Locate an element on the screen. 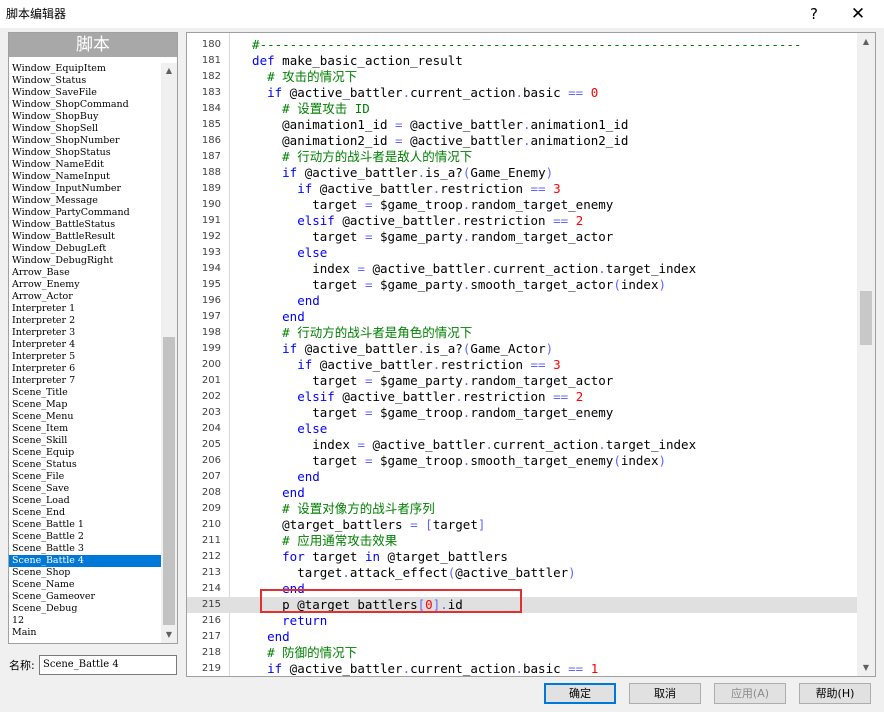 Image resolution: width=884 pixels, height=712 pixels. code-line: 189 if @active_battler.restriction == 3 is located at coordinates (522, 189).